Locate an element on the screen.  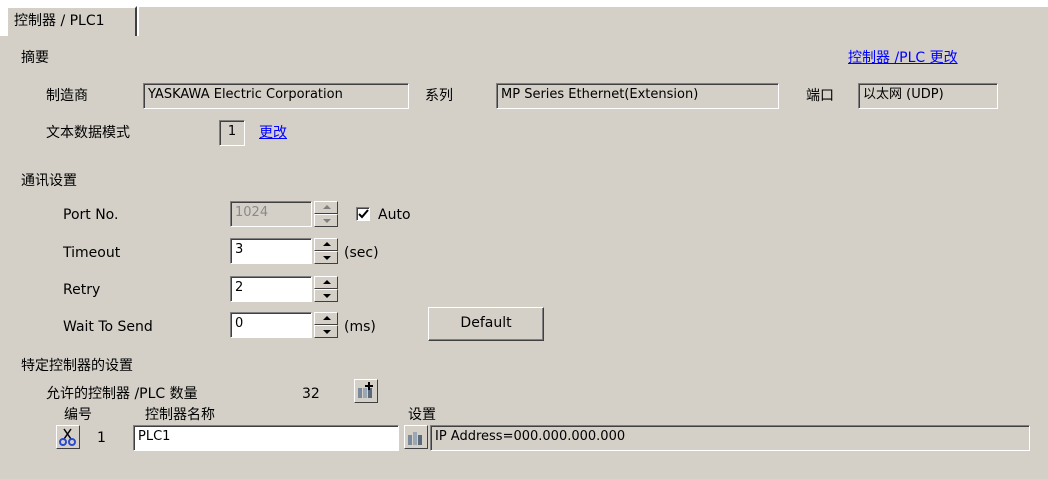
tab-plc1: 控制器 / PLC1 is located at coordinates (71, 21).